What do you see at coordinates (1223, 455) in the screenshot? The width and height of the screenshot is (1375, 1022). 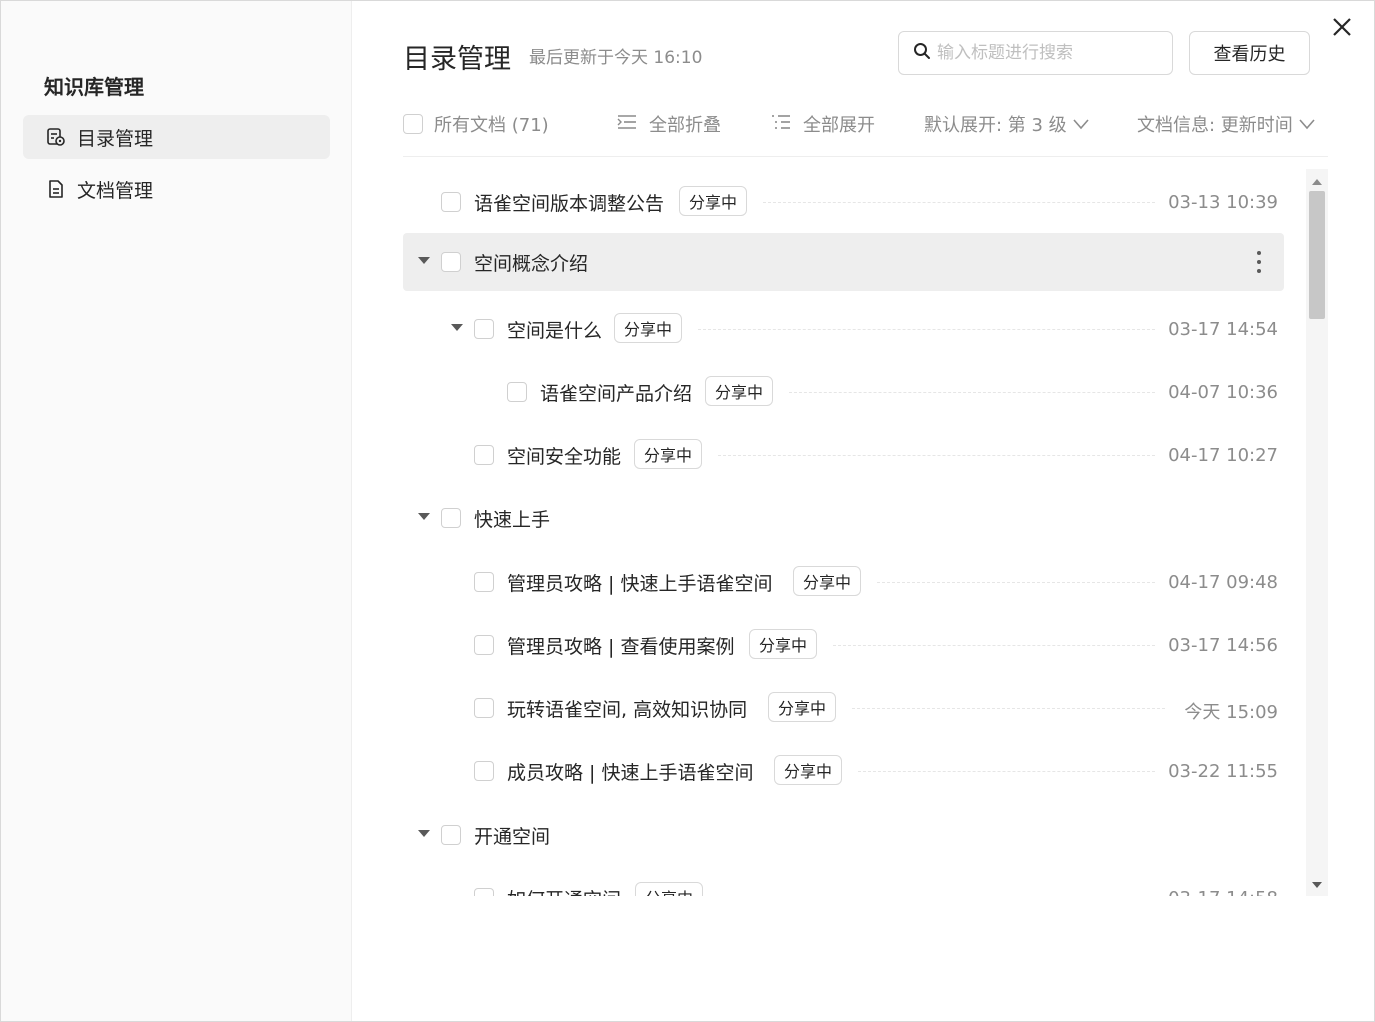 I see `updated-time: 04-17 10:27` at bounding box center [1223, 455].